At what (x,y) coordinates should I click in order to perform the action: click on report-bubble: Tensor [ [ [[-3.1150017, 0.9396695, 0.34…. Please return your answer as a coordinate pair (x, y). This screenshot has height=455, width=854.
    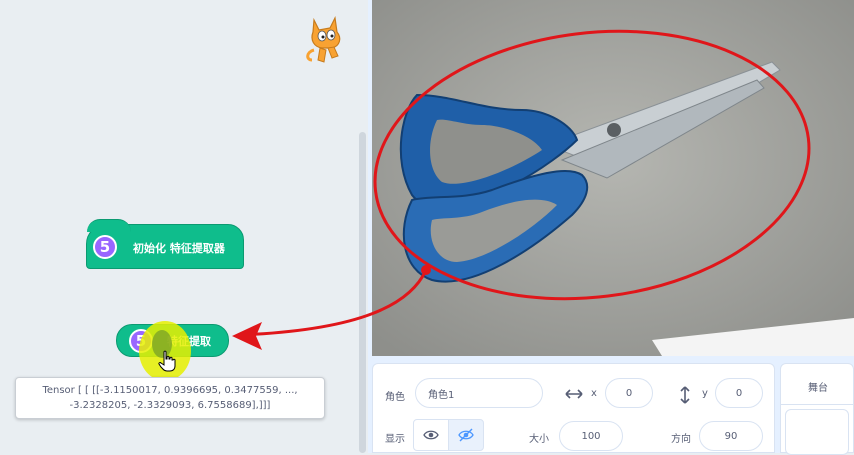
    Looking at the image, I should click on (170, 398).